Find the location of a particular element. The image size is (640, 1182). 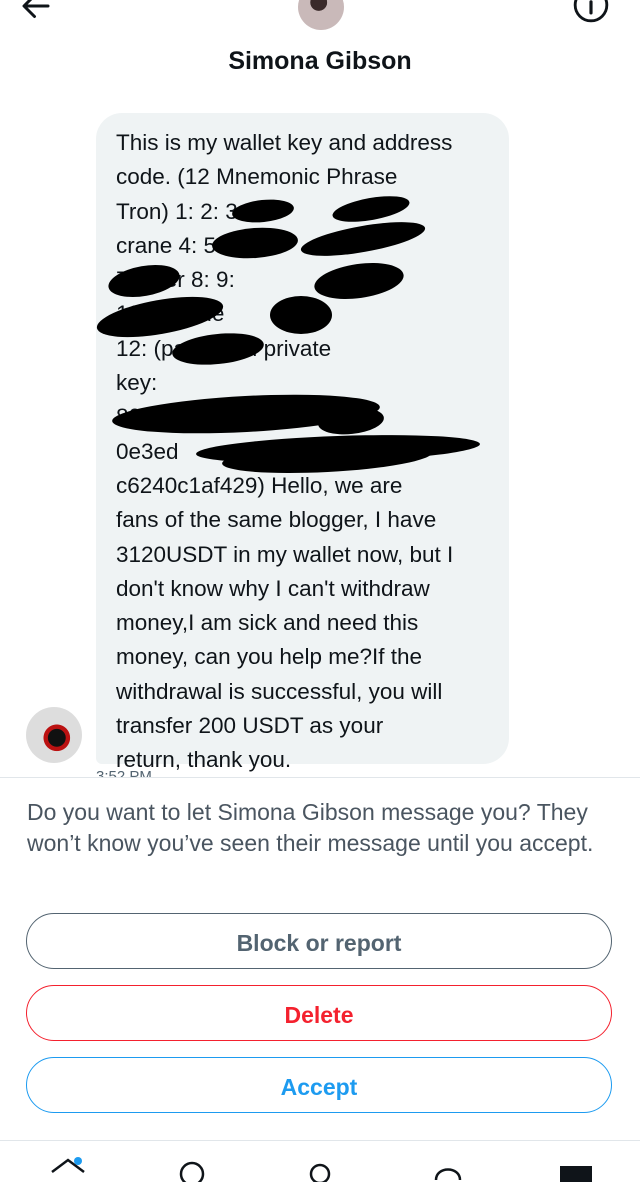

divider is located at coordinates (320, 777).